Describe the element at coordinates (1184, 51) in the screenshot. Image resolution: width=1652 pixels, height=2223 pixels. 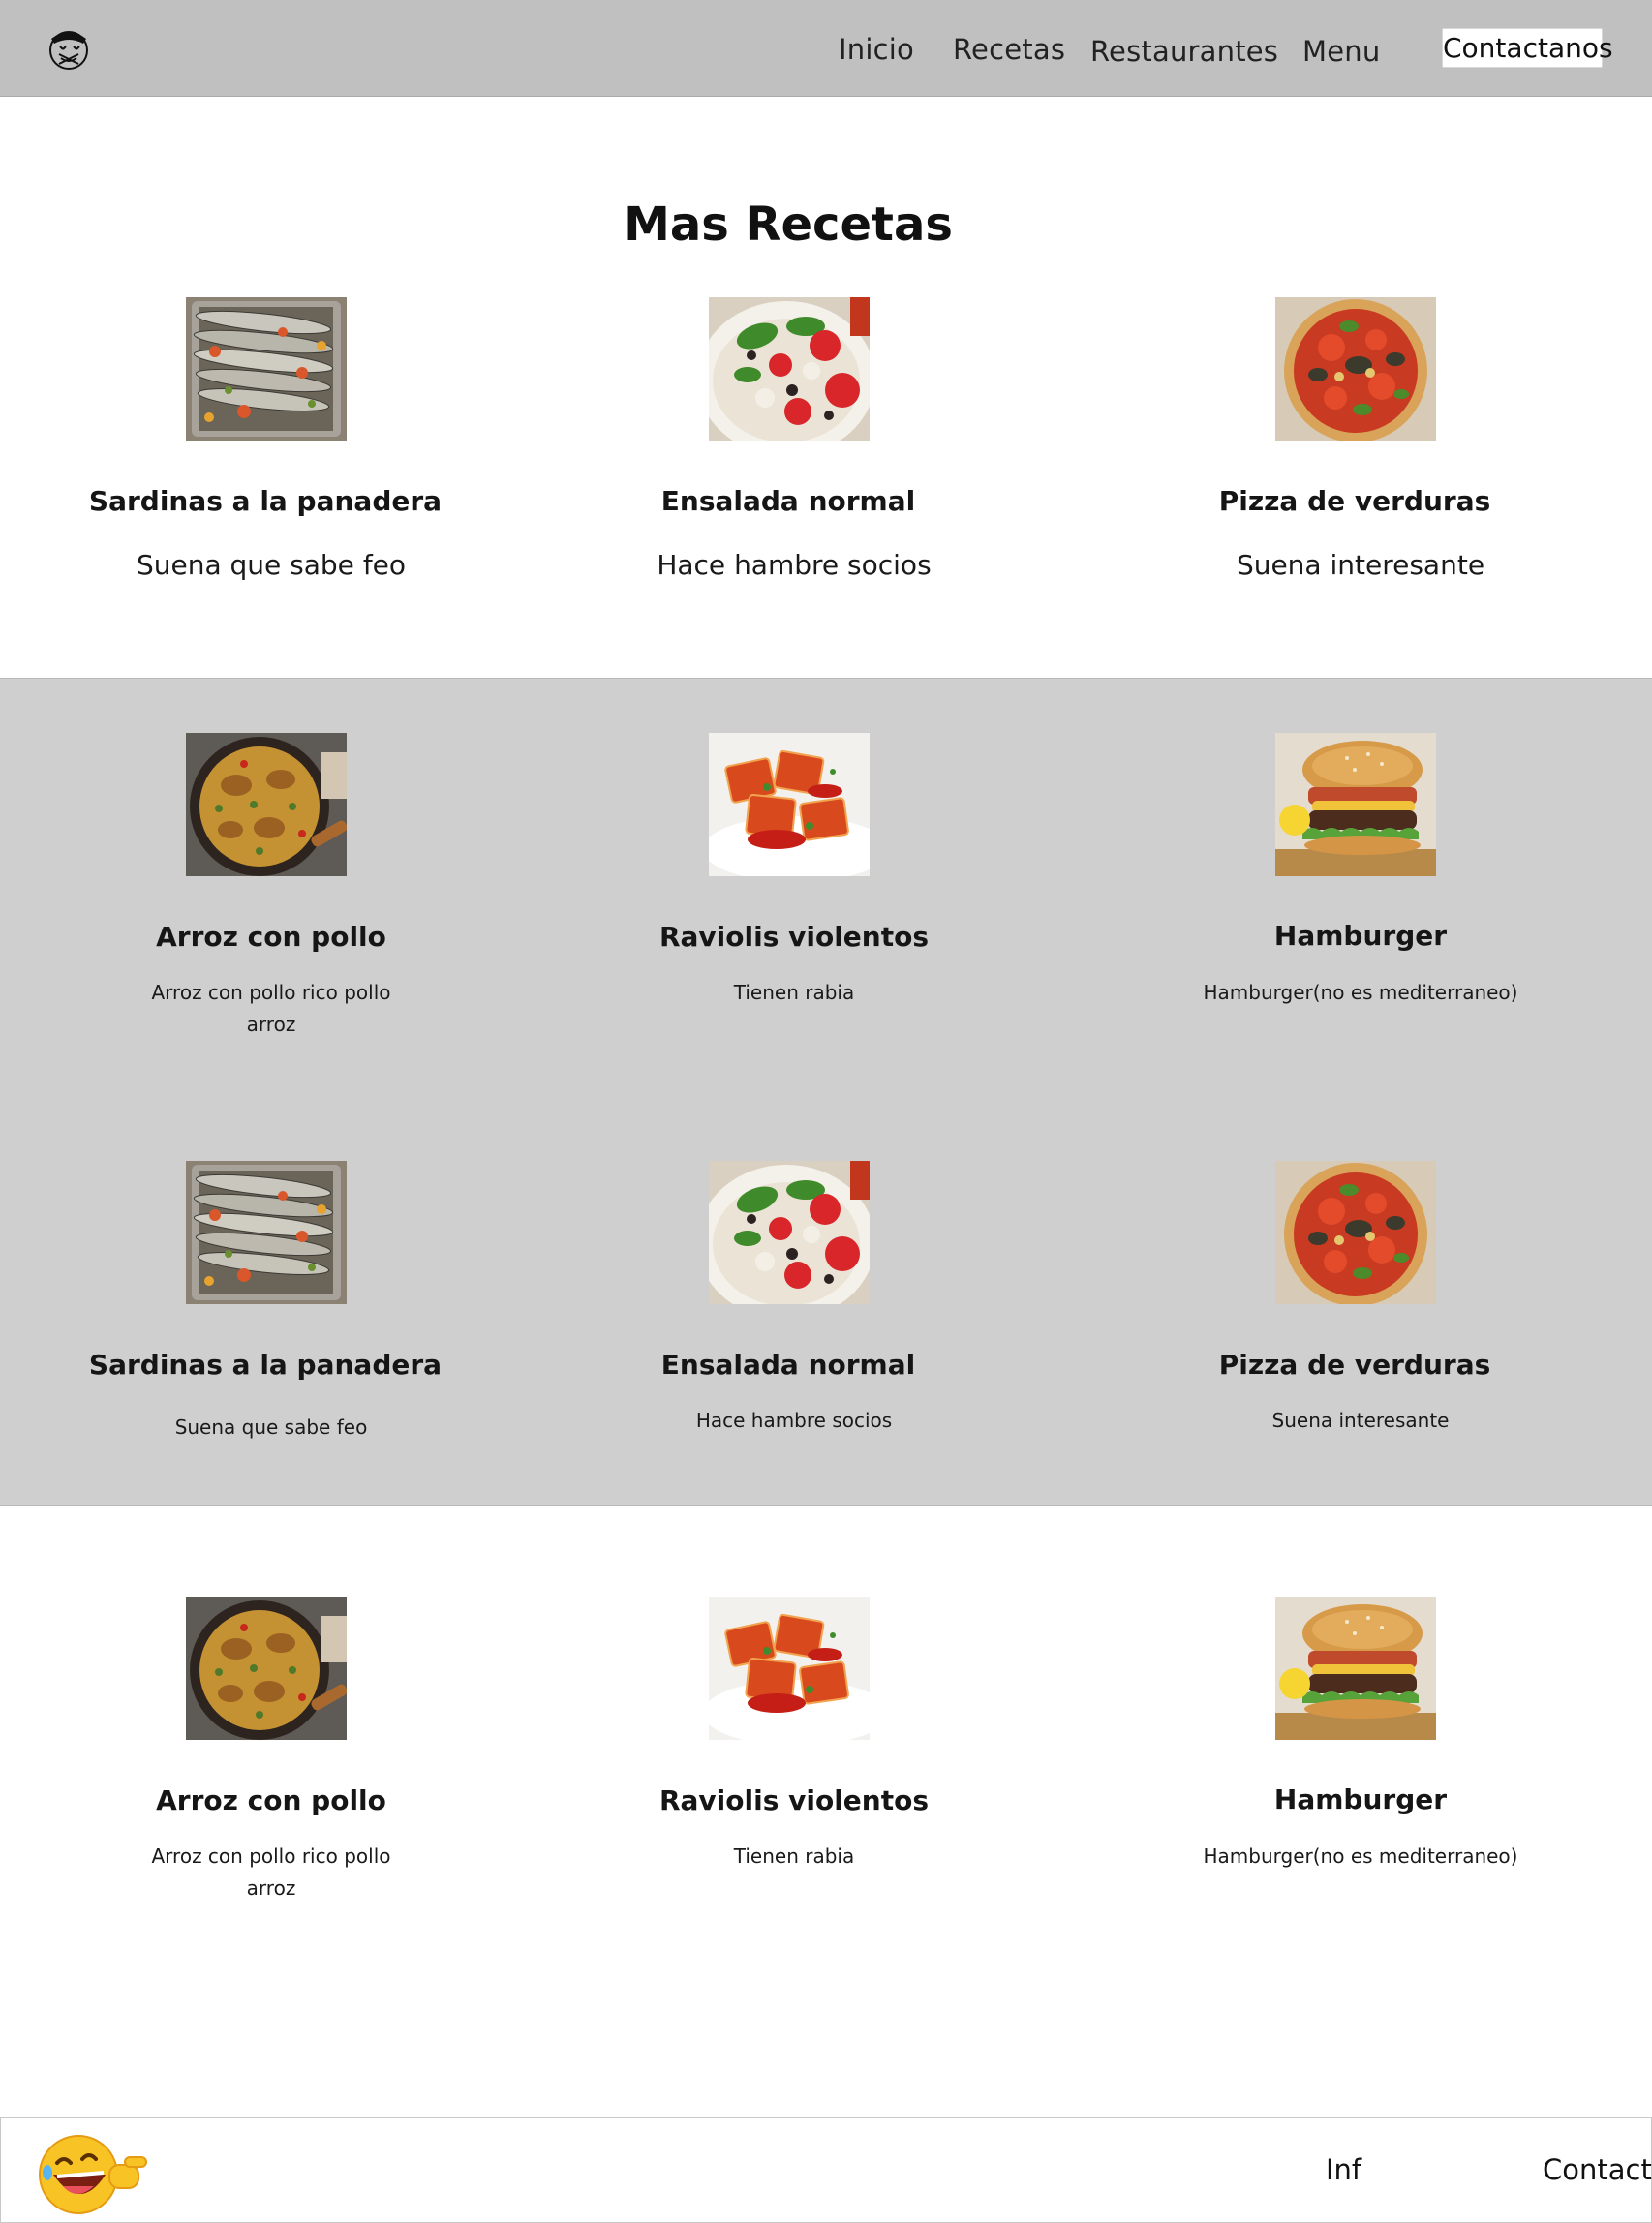
I see `nav-link-restaurantes: Restaurantes` at that location.